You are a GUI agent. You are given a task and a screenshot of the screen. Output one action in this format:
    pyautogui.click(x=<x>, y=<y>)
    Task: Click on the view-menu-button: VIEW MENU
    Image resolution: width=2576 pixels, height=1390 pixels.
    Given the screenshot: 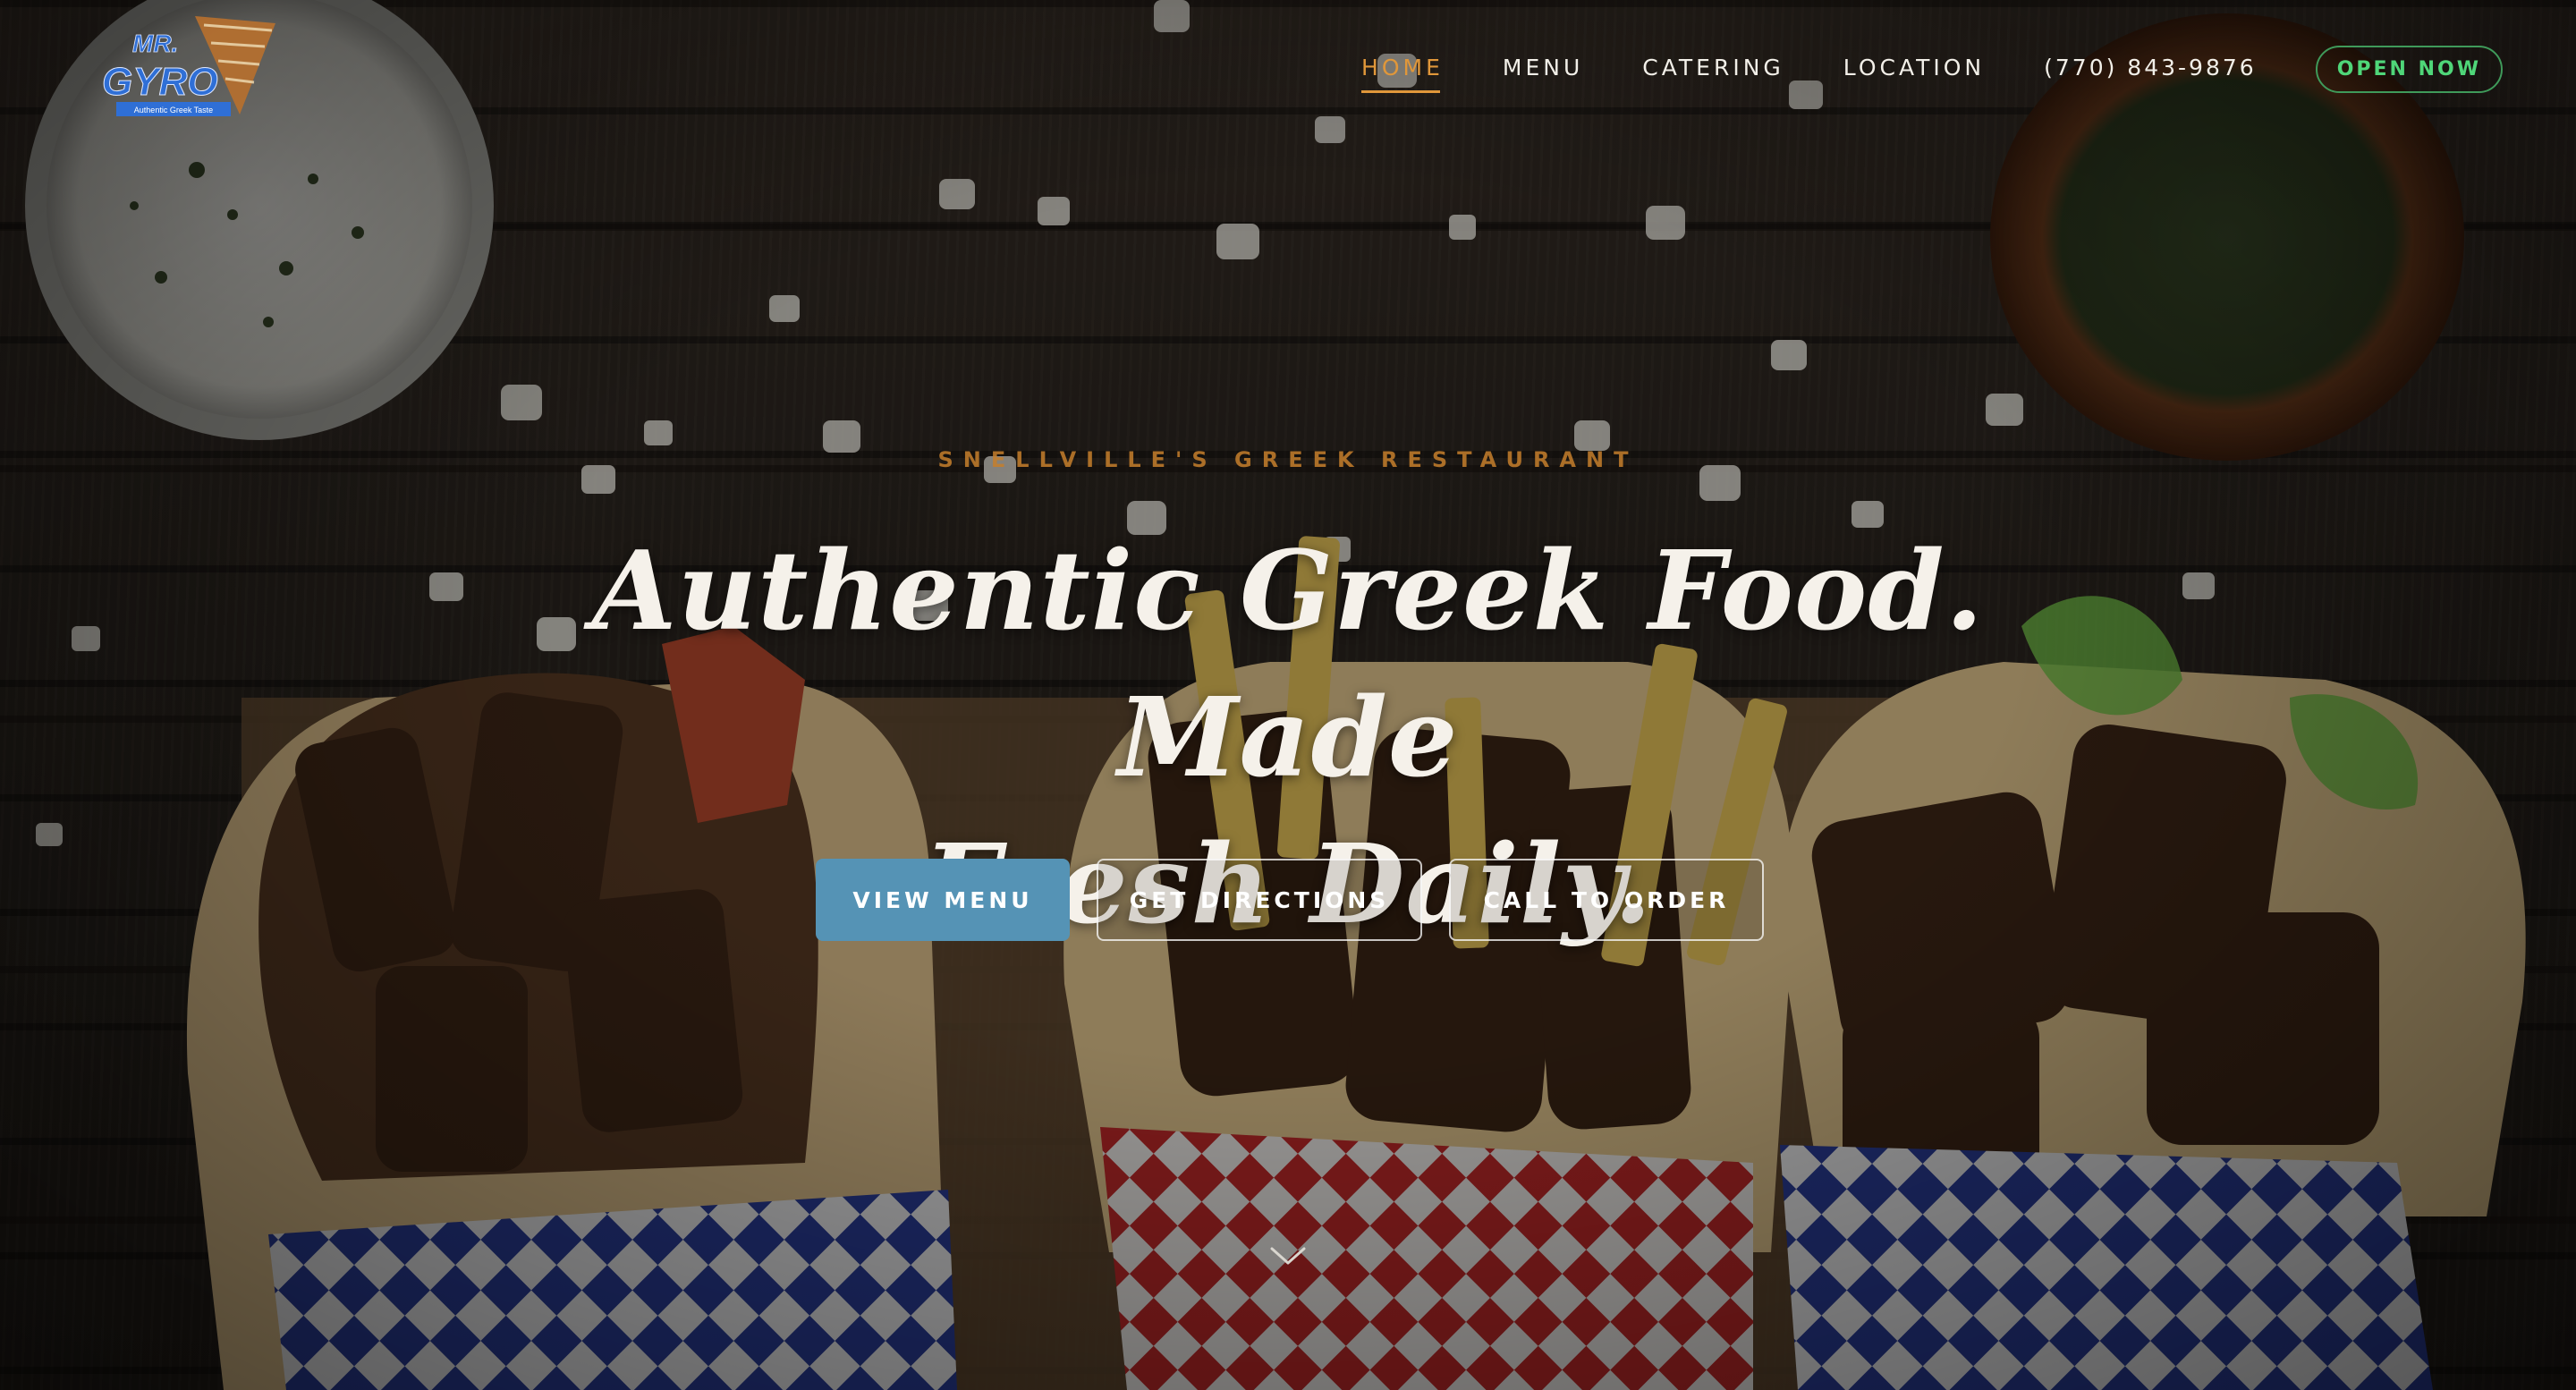 What is the action you would take?
    pyautogui.click(x=943, y=900)
    